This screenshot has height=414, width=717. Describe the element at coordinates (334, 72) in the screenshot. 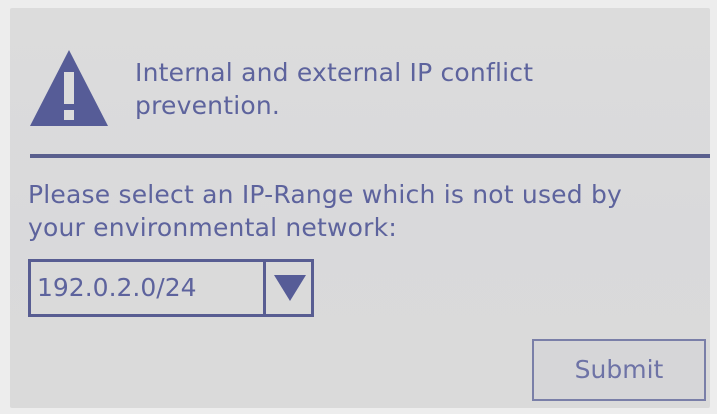

I see `heading-line-1: Internal and external IP conflict` at that location.